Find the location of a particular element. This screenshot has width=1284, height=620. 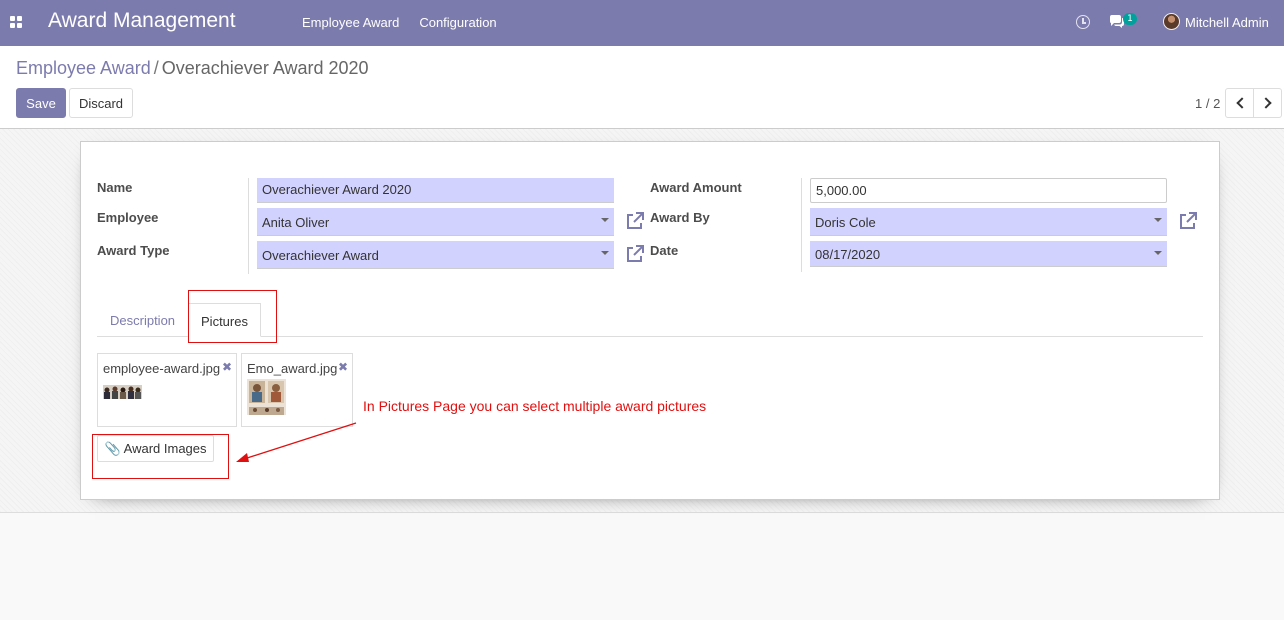

award-by-value: Doris Cole is located at coordinates (845, 222).